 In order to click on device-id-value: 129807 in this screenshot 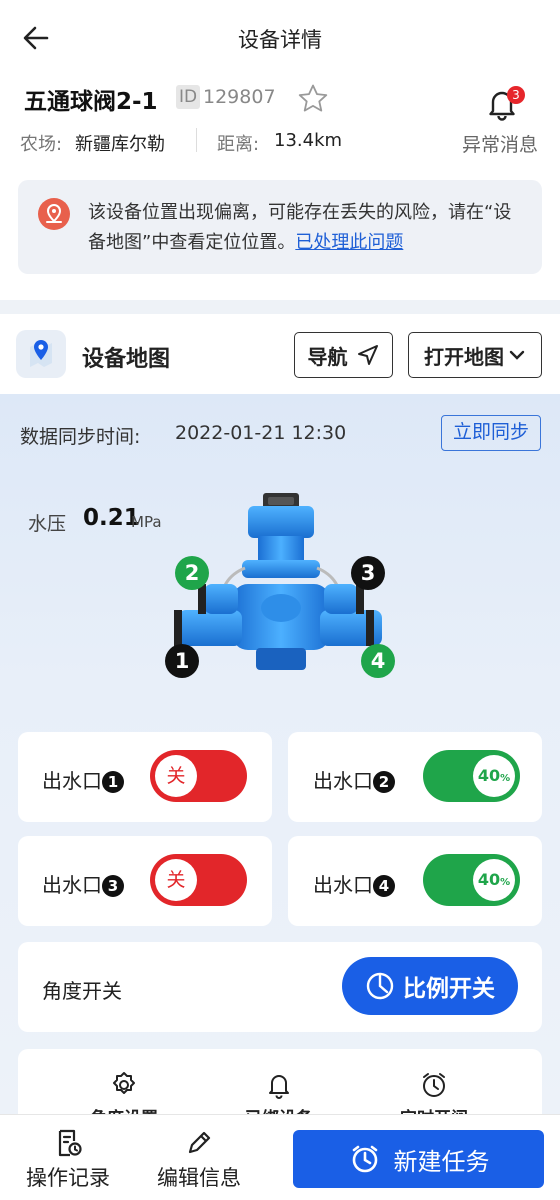, I will do `click(239, 97)`.